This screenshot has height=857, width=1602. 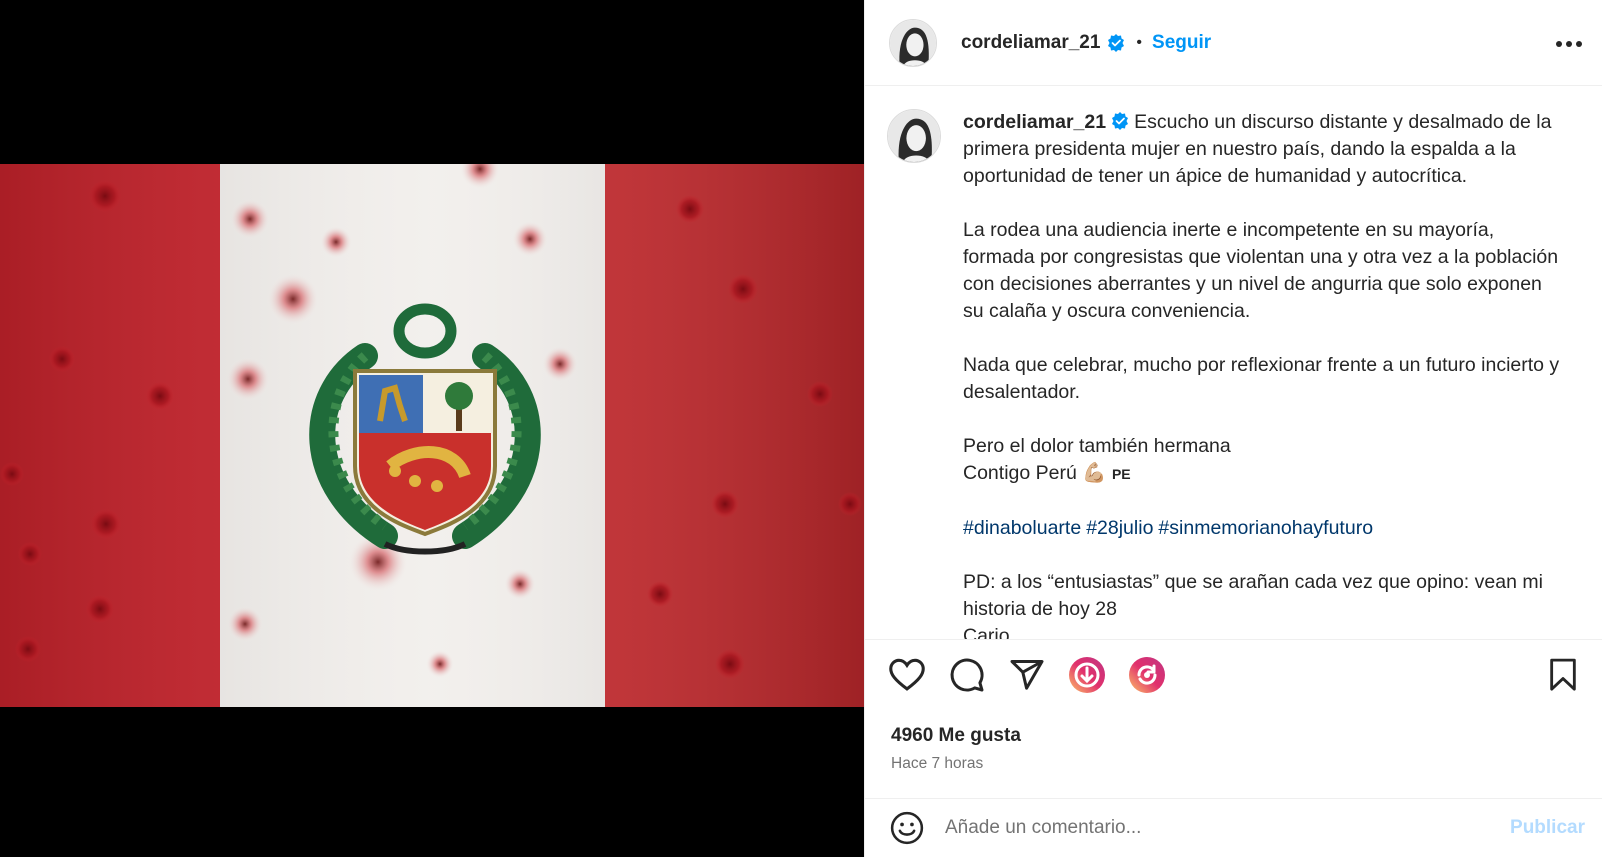 What do you see at coordinates (937, 764) in the screenshot?
I see `post-timestamp: Hace 7 horas` at bounding box center [937, 764].